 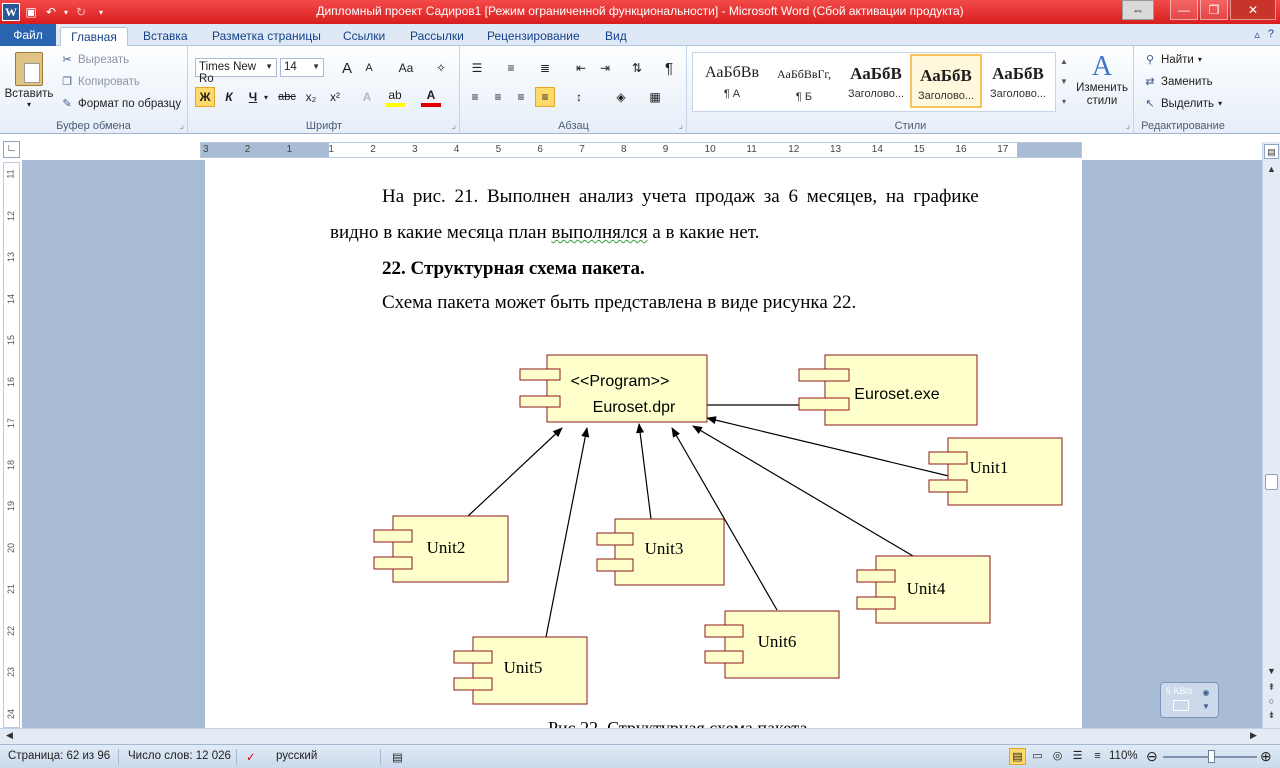 I want to click on text-effects-icon: A, so click(x=367, y=97).